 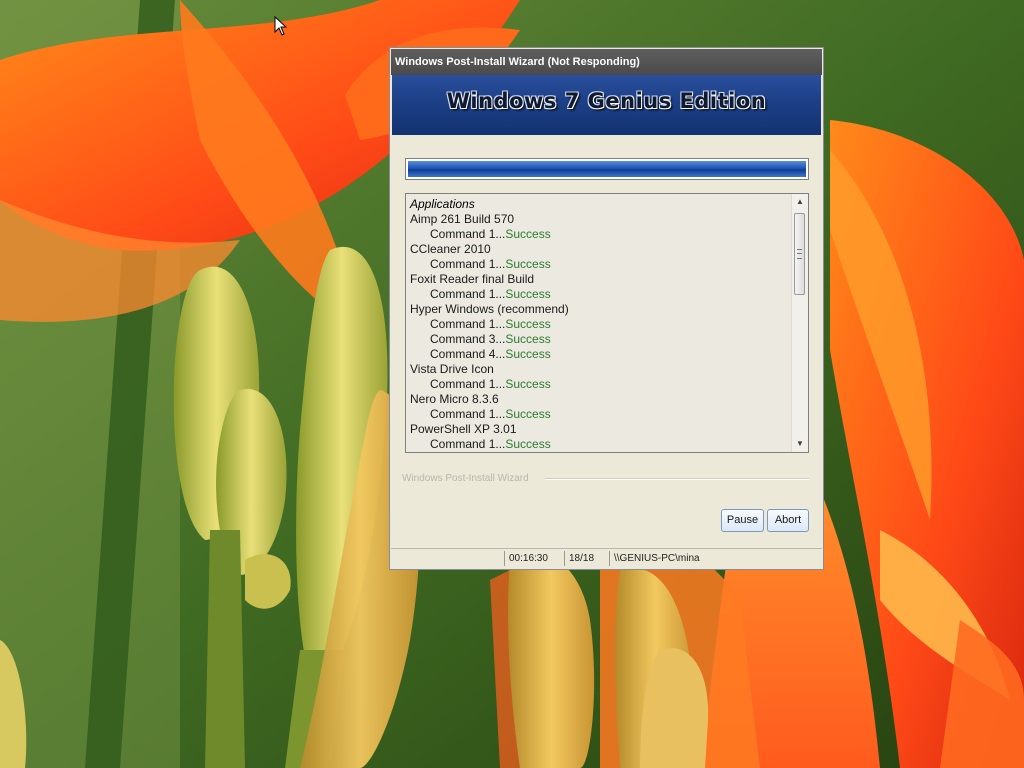 I want to click on scroll-thumb, so click(x=799, y=254).